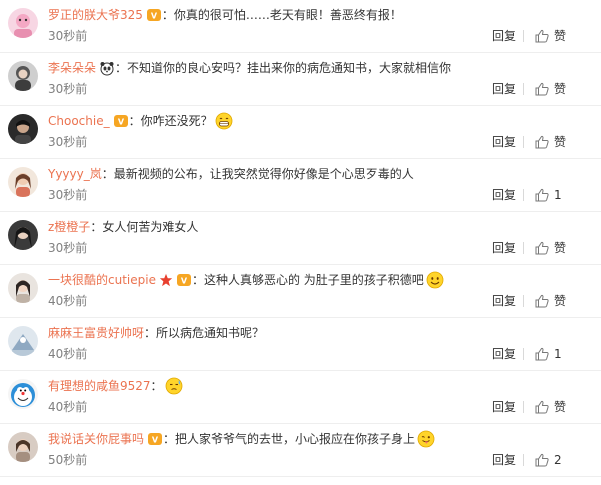 This screenshot has height=485, width=601. What do you see at coordinates (558, 354) in the screenshot?
I see `like-count: 1` at bounding box center [558, 354].